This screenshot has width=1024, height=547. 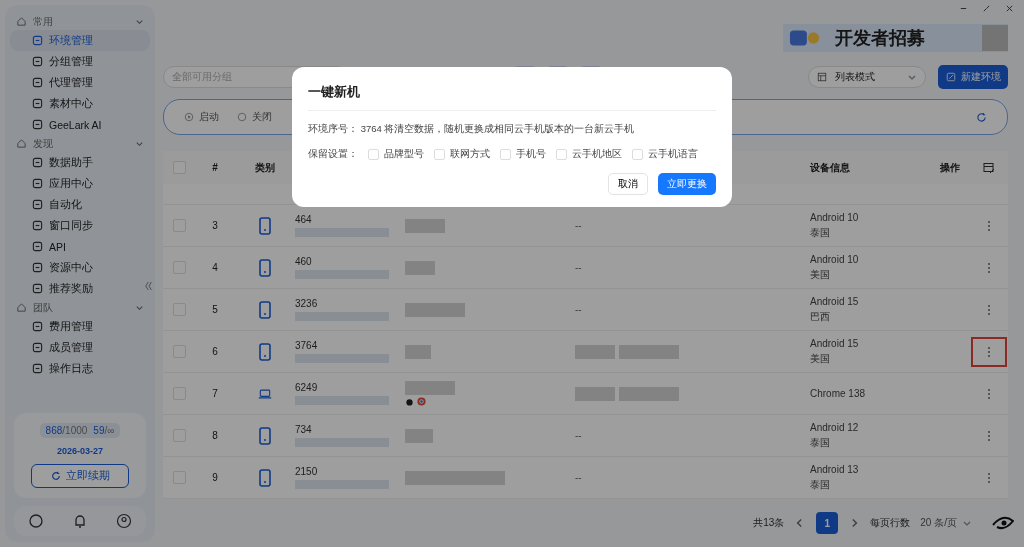 What do you see at coordinates (215, 225) in the screenshot?
I see `row-number: 3` at bounding box center [215, 225].